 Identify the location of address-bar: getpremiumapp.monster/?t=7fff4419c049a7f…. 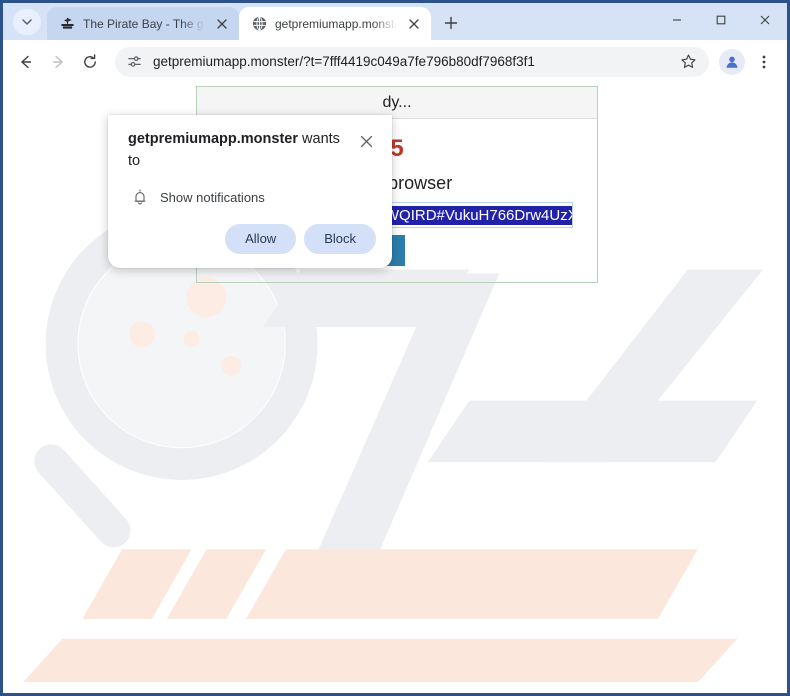
(412, 61).